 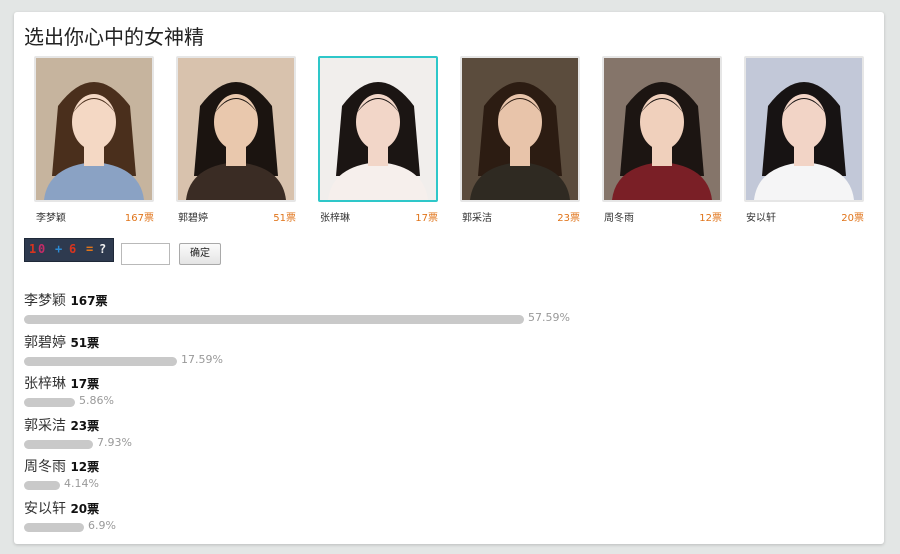 I want to click on candidate-6: 安以轩 20票, so click(x=805, y=142).